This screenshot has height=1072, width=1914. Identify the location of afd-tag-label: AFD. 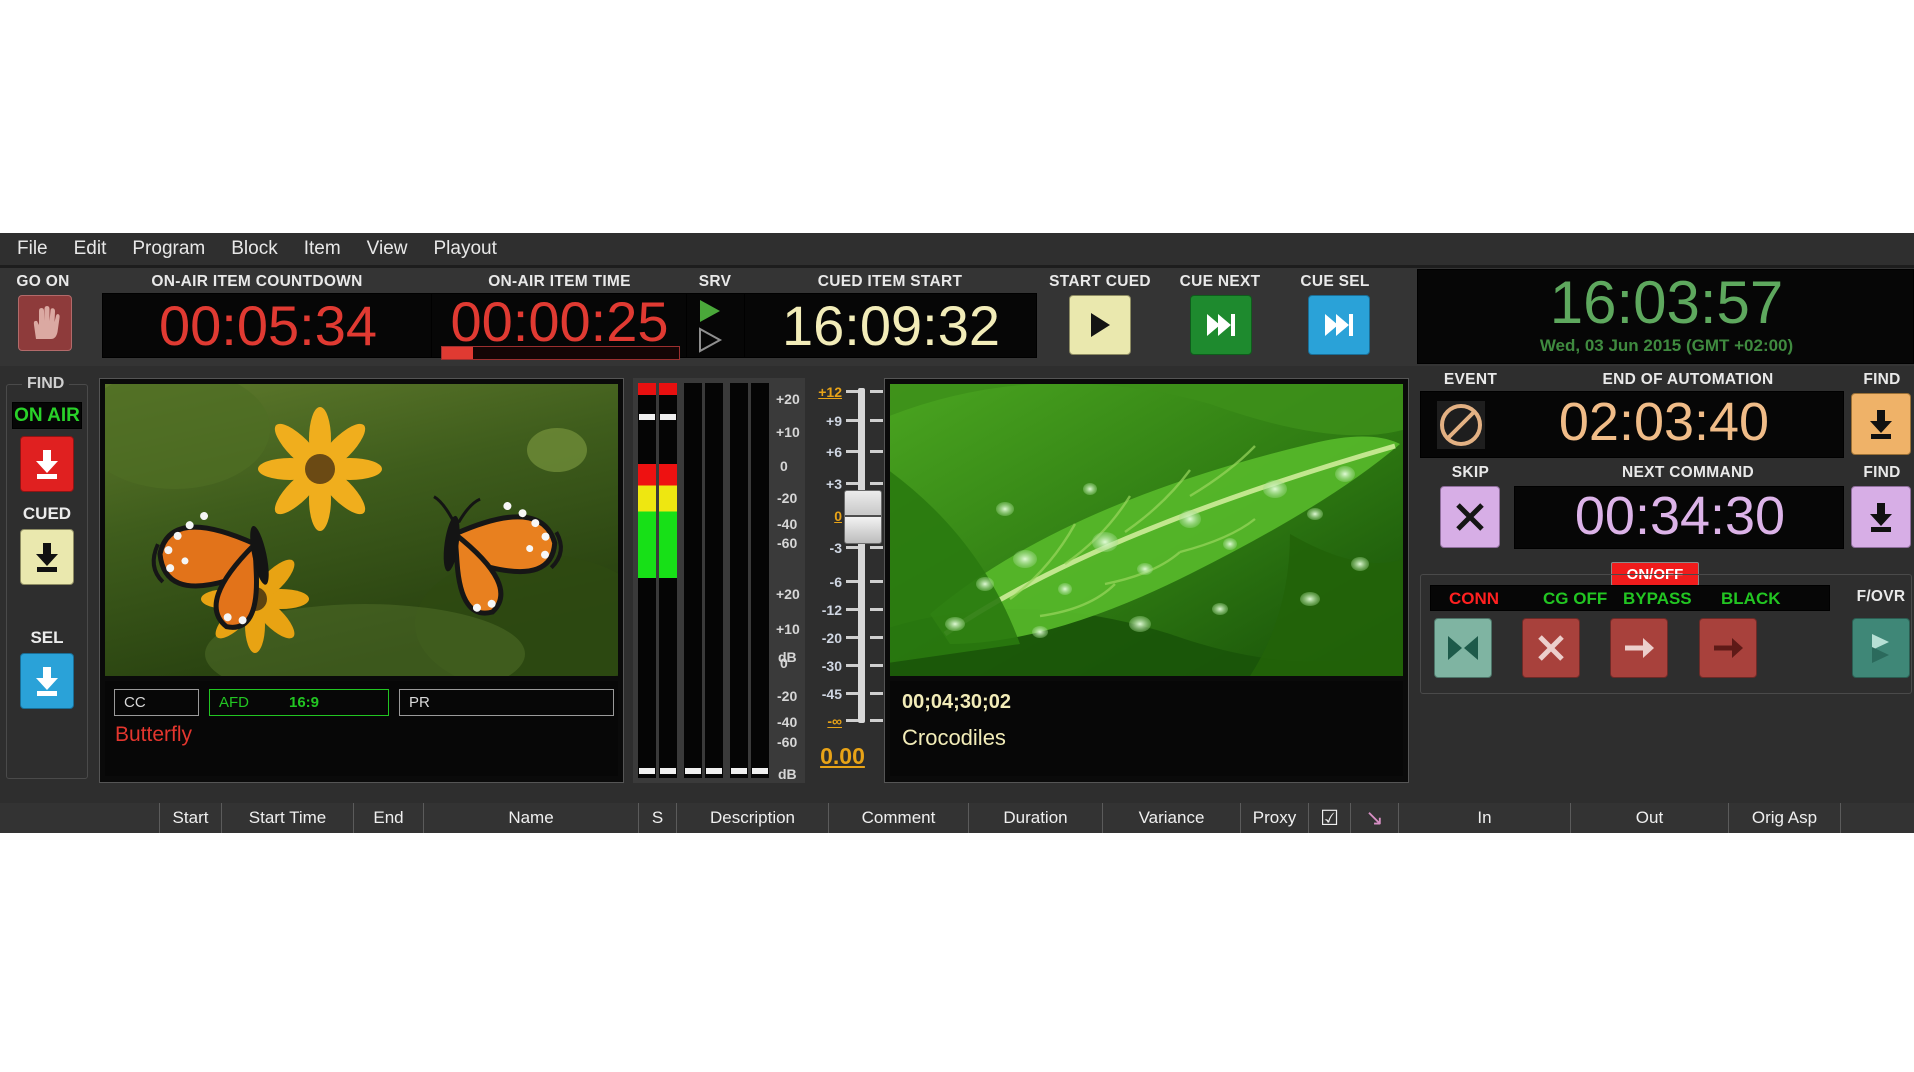
(234, 702).